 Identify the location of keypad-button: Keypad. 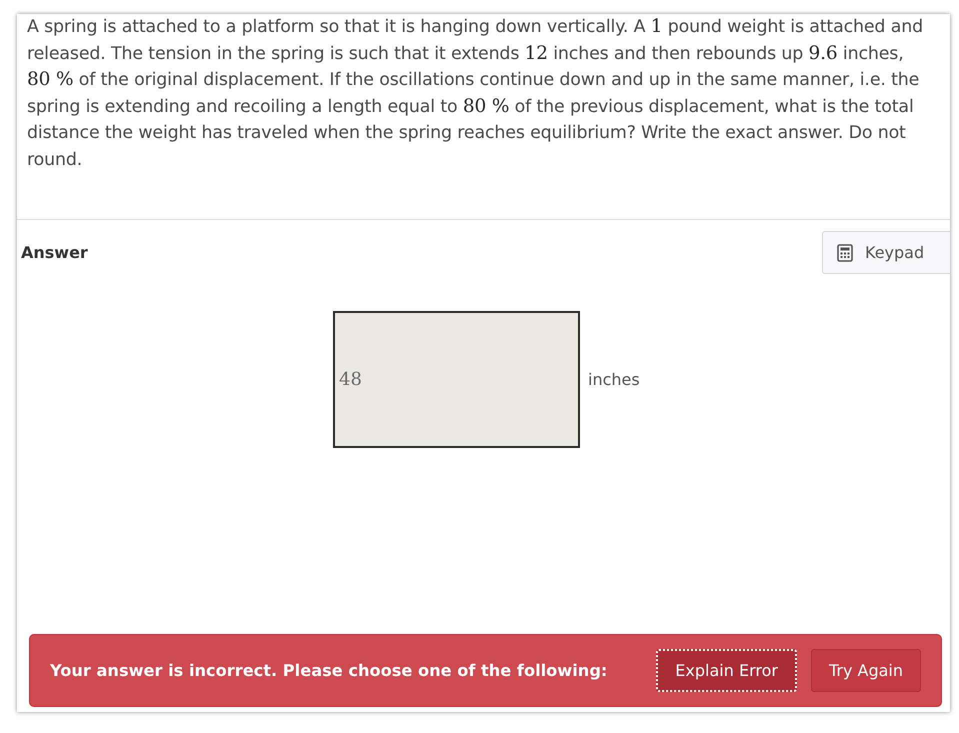
(886, 252).